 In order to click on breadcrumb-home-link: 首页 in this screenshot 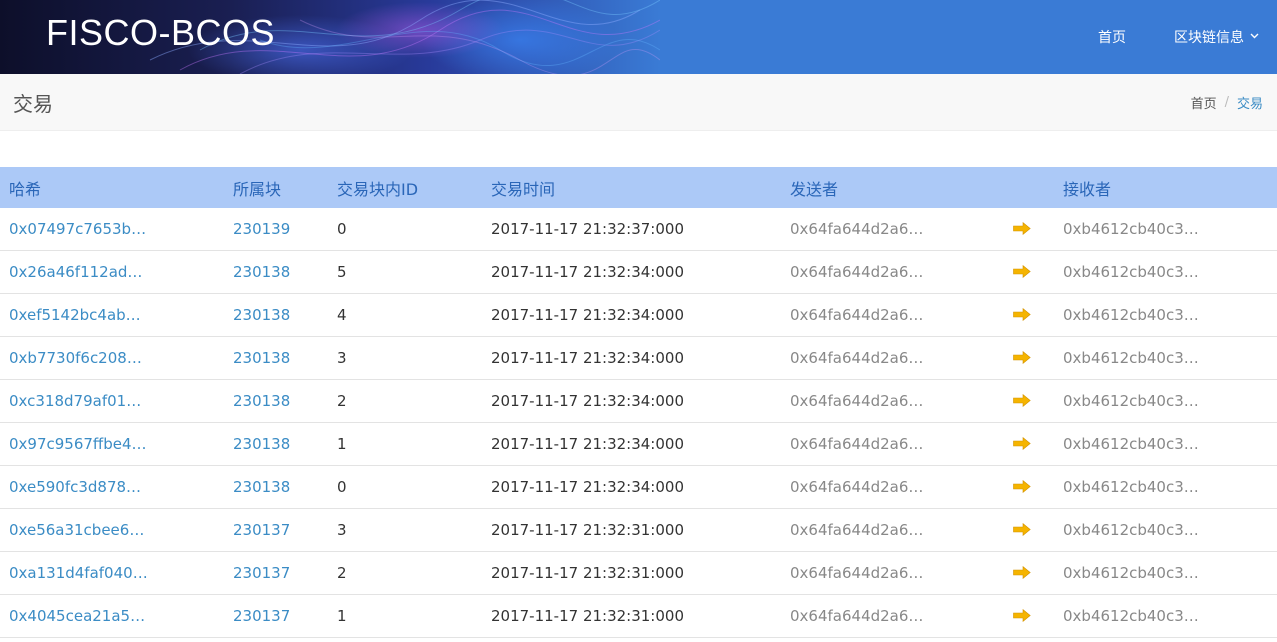, I will do `click(1204, 102)`.